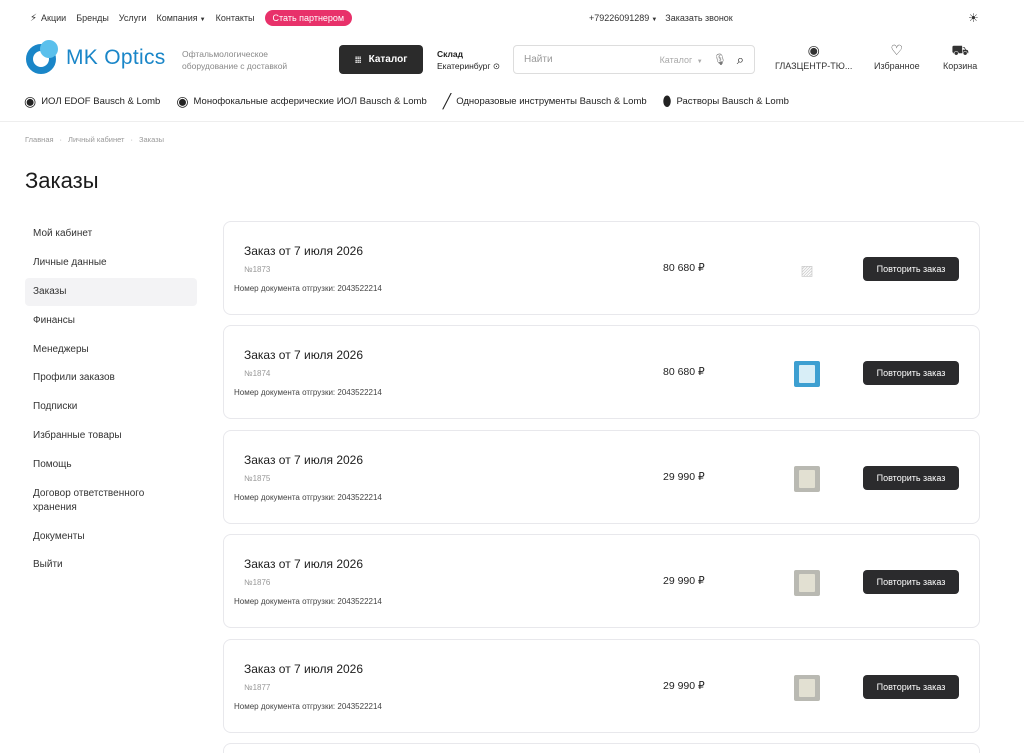 This screenshot has width=1024, height=753. I want to click on search-bar: Найти Каталог ▼ 🎙︎ ⌕, so click(634, 59).